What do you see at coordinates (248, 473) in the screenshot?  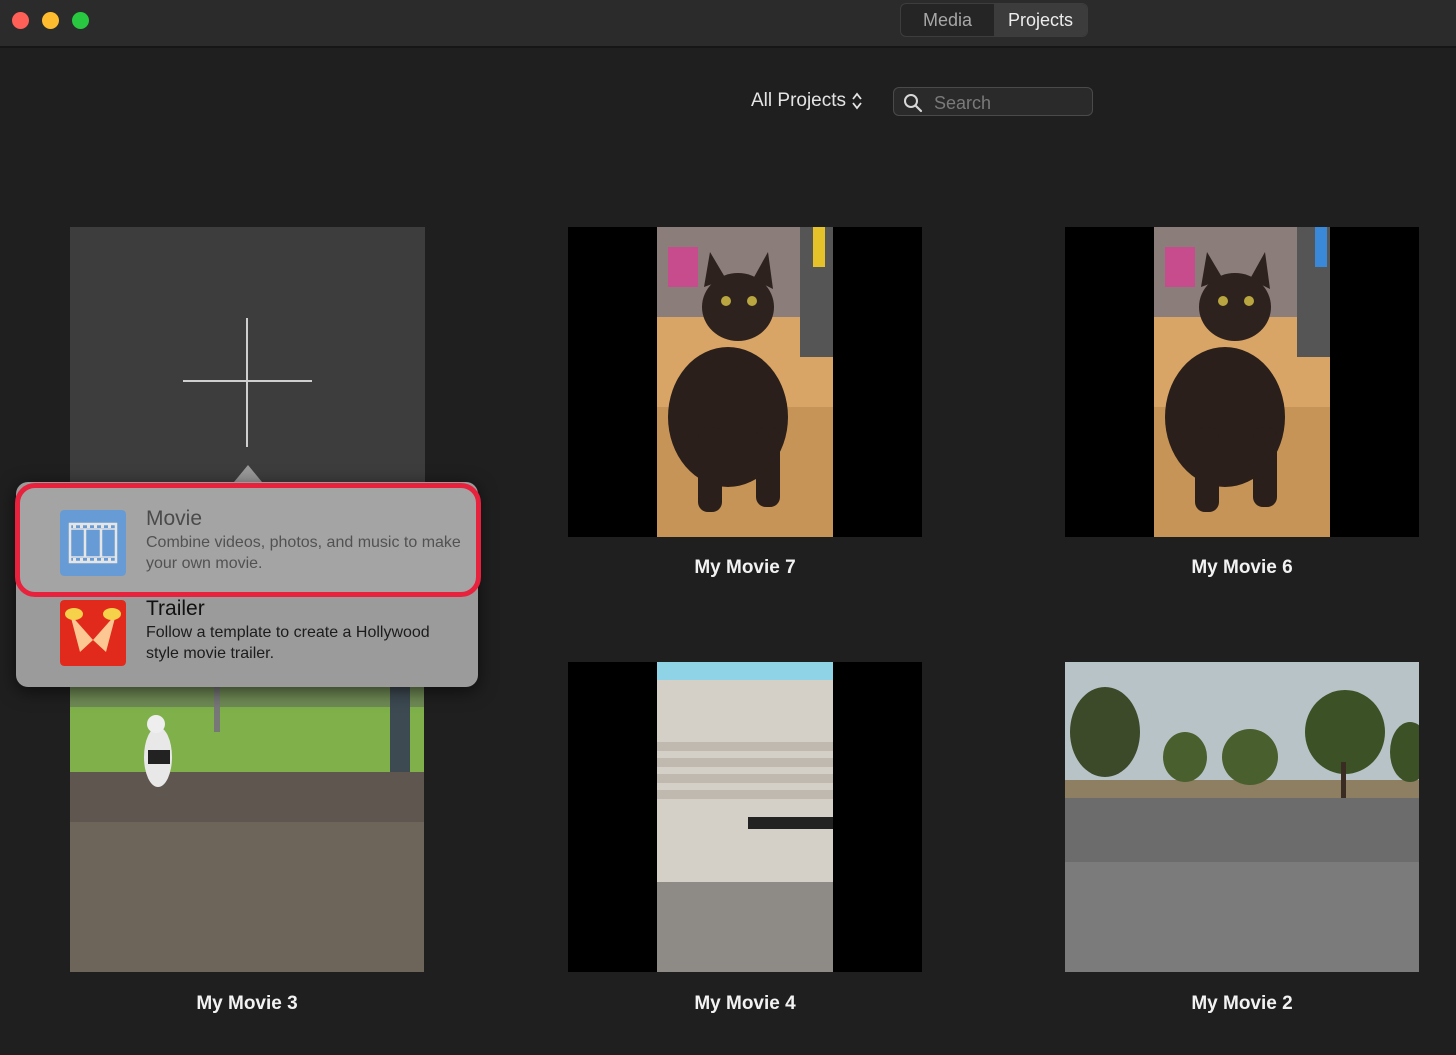 I see `popup-arrow` at bounding box center [248, 473].